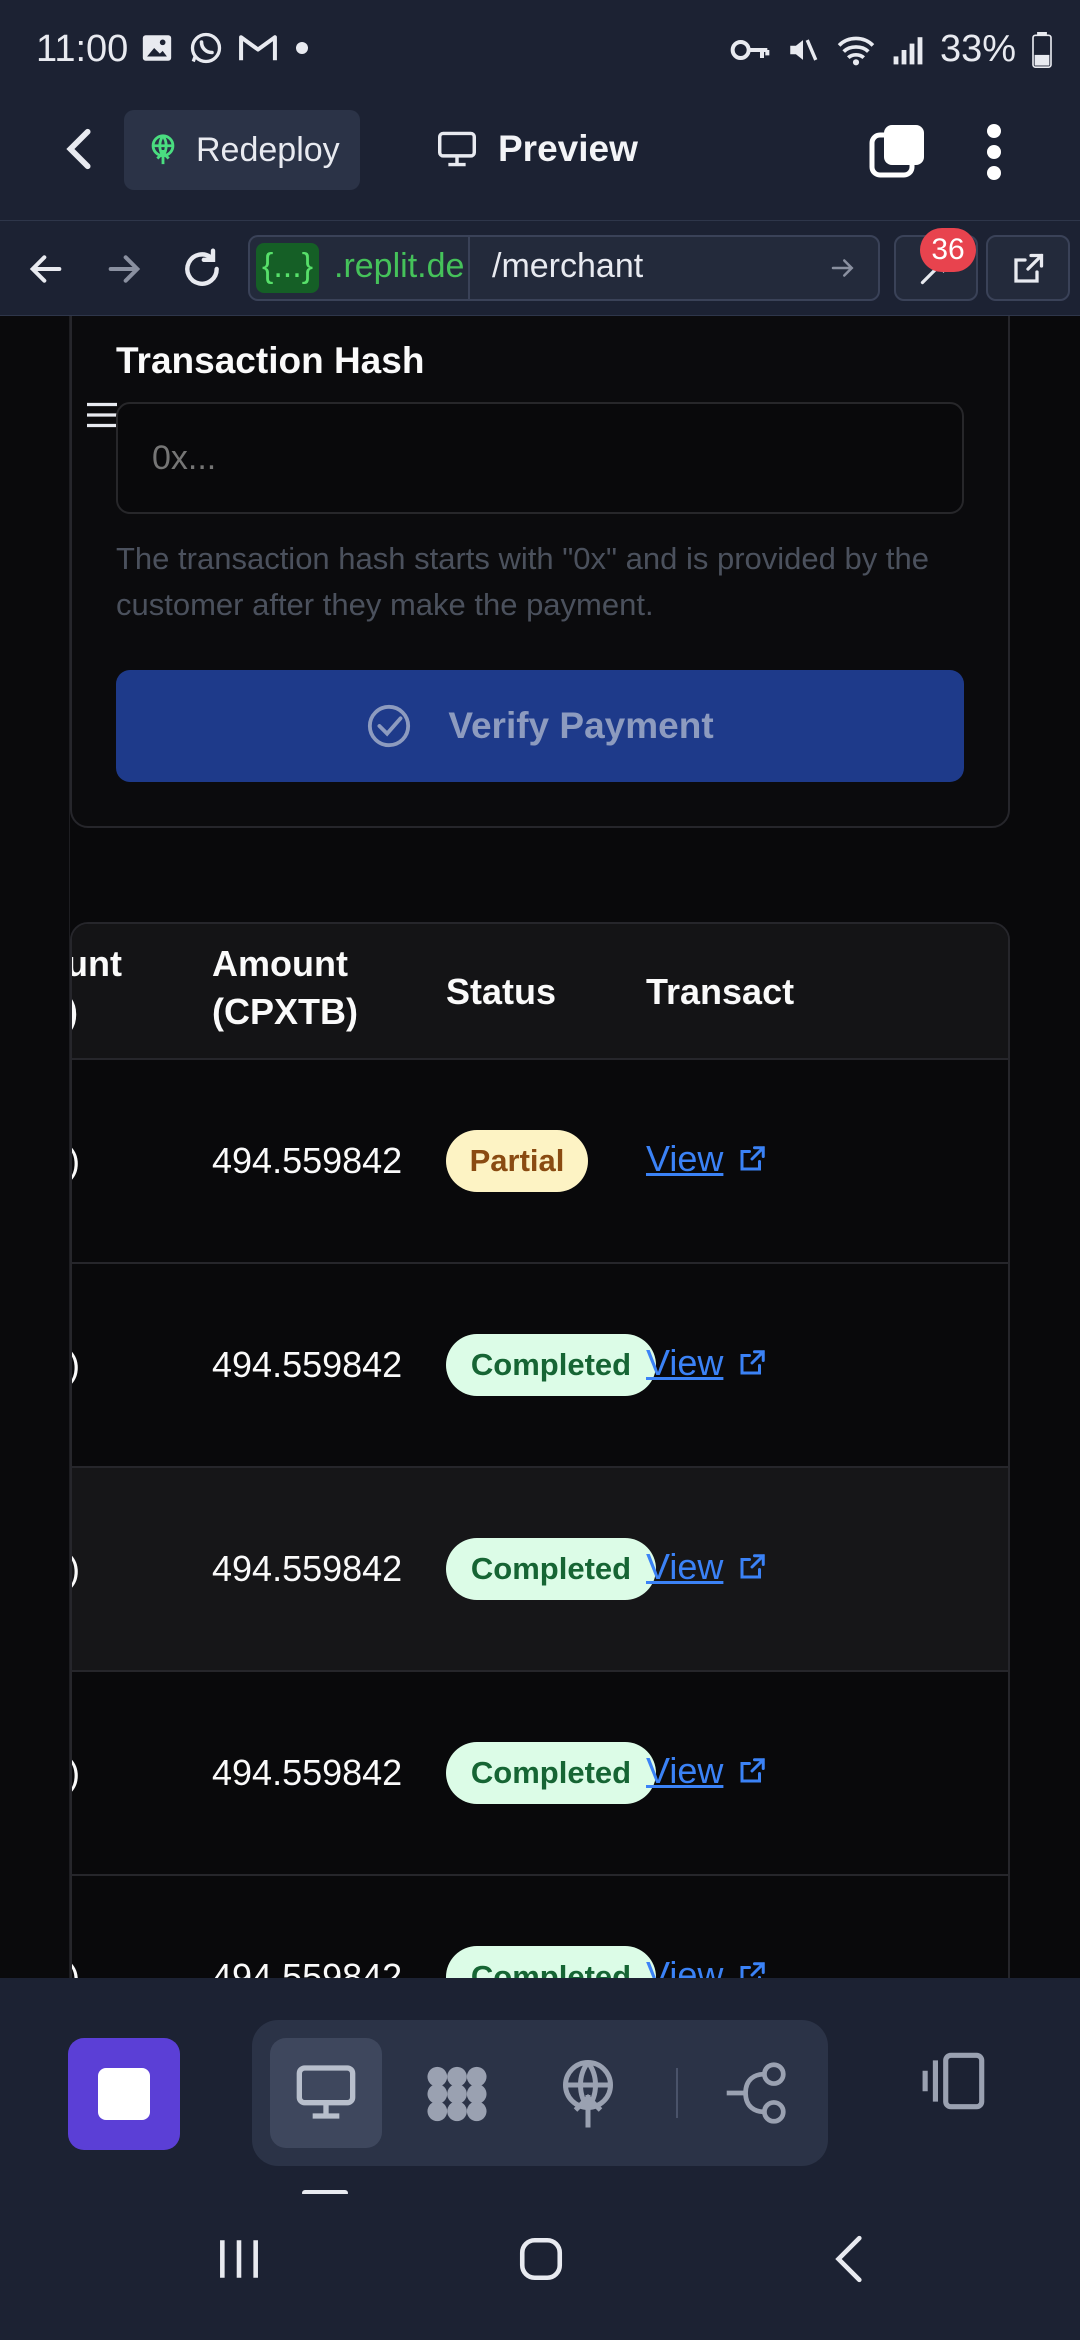 The image size is (1080, 2340). Describe the element at coordinates (102, 415) in the screenshot. I see `menu-icon` at that location.